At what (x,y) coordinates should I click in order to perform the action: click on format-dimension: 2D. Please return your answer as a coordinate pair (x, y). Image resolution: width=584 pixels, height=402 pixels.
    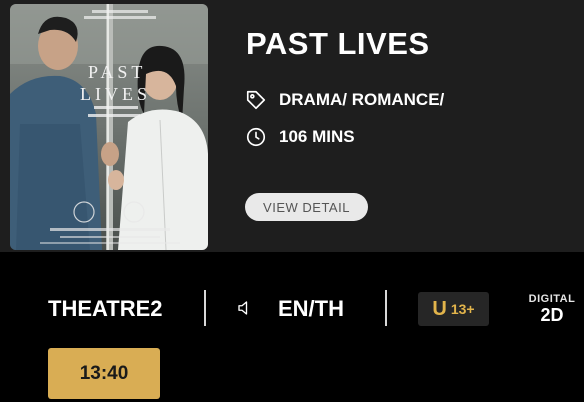
    Looking at the image, I should click on (552, 315).